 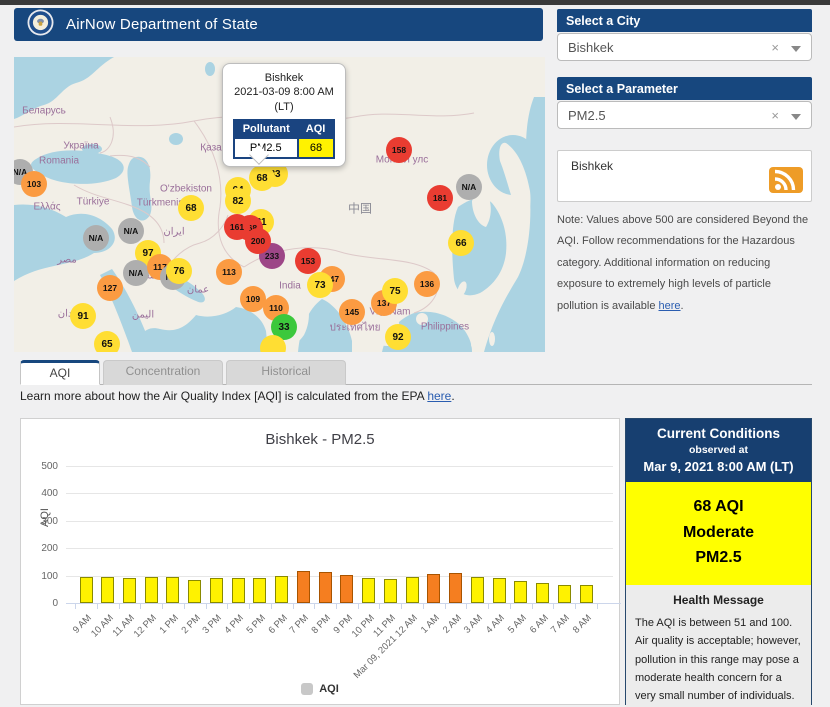 I want to click on aqi-marker: 113, so click(x=229, y=272).